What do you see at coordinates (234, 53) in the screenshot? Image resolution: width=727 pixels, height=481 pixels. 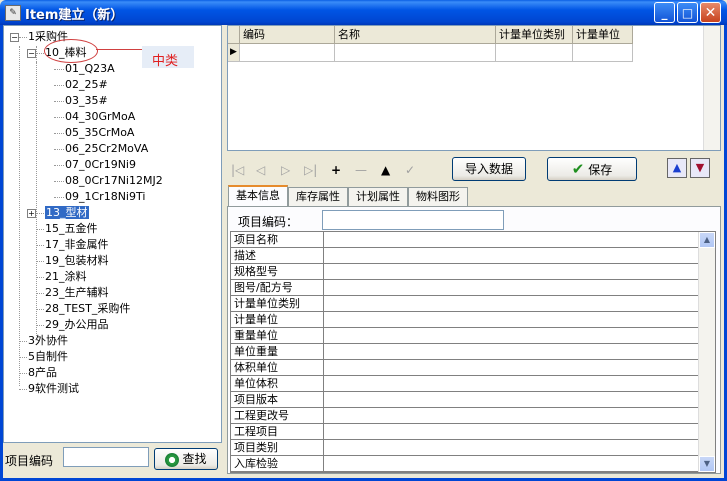 I see `row-indicator-icon: ▶` at bounding box center [234, 53].